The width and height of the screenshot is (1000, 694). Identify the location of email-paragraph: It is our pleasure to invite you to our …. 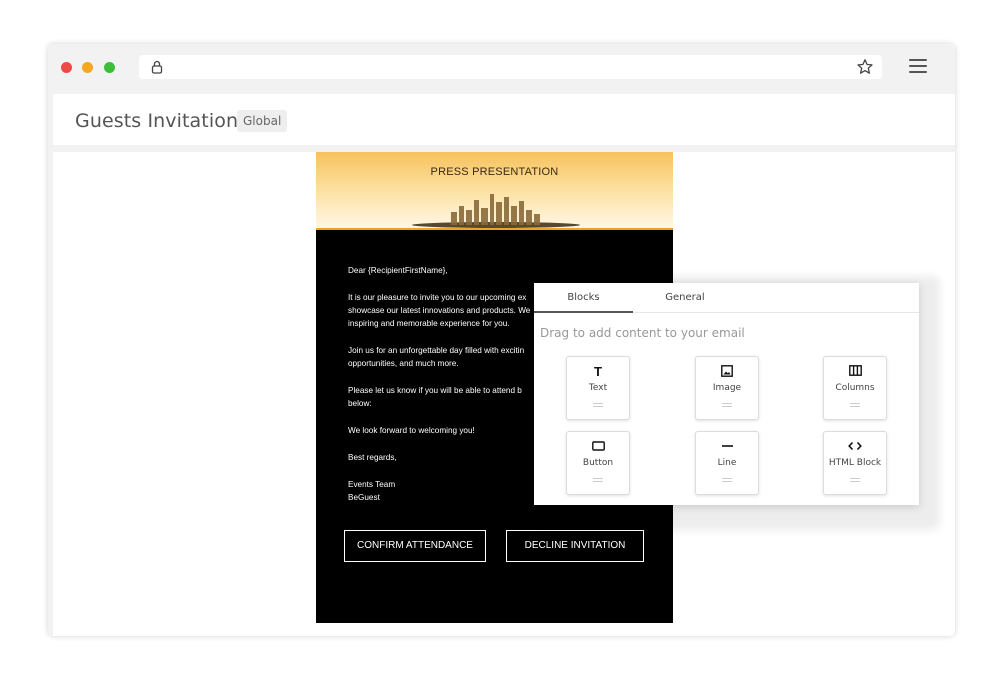
(439, 310).